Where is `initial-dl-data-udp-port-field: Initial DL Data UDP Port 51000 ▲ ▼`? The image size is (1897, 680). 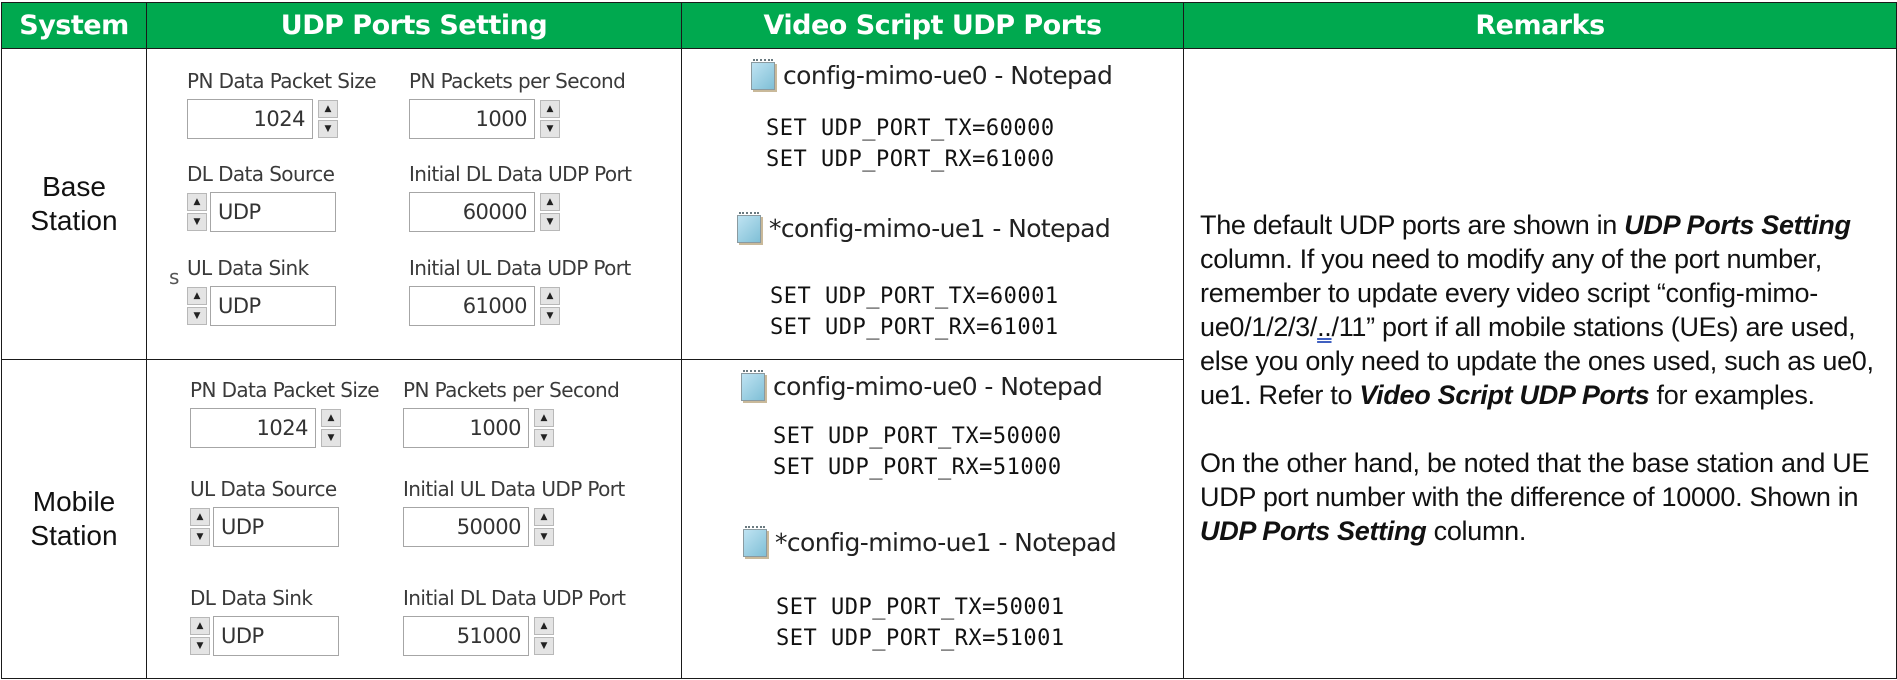
initial-dl-data-udp-port-field: Initial DL Data UDP Port 51000 ▲ ▼ is located at coordinates (514, 621).